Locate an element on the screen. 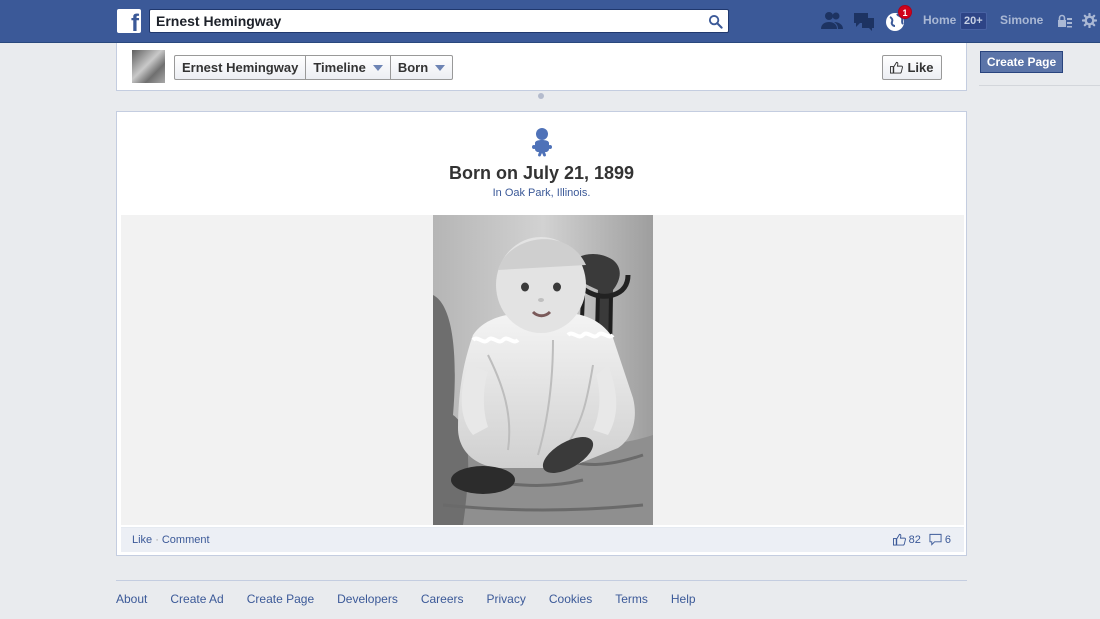 This screenshot has height=619, width=1100. search-icon is located at coordinates (715, 21).